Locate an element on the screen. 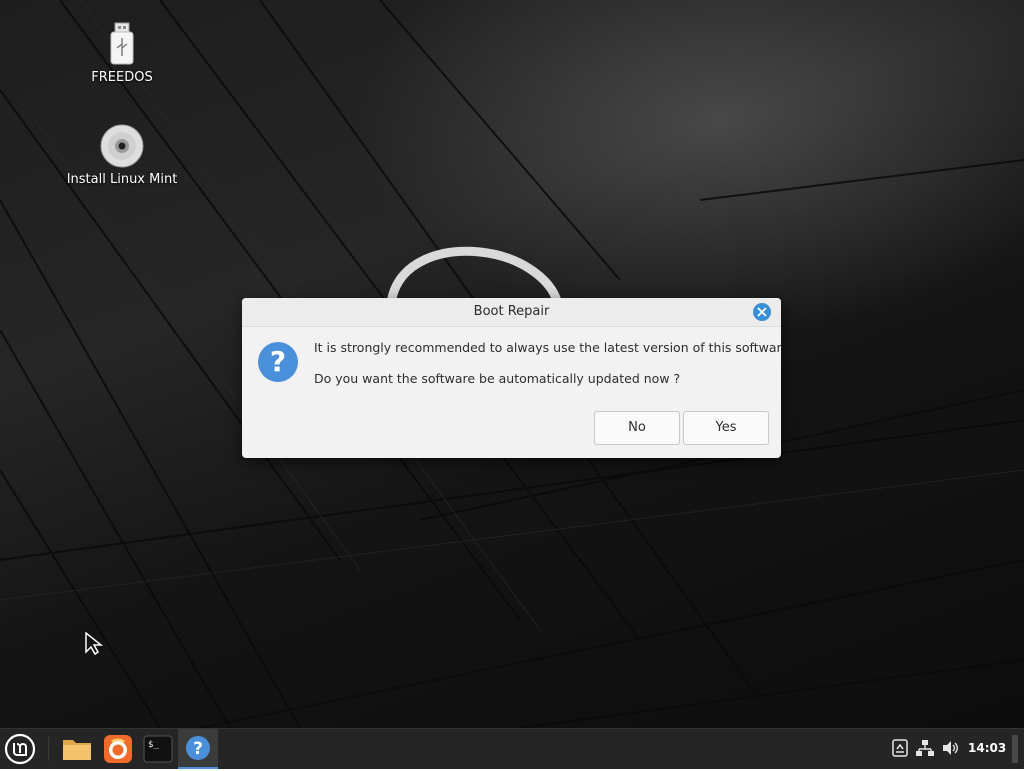  desktop-icon-label: Install Linux Mint is located at coordinates (122, 179).